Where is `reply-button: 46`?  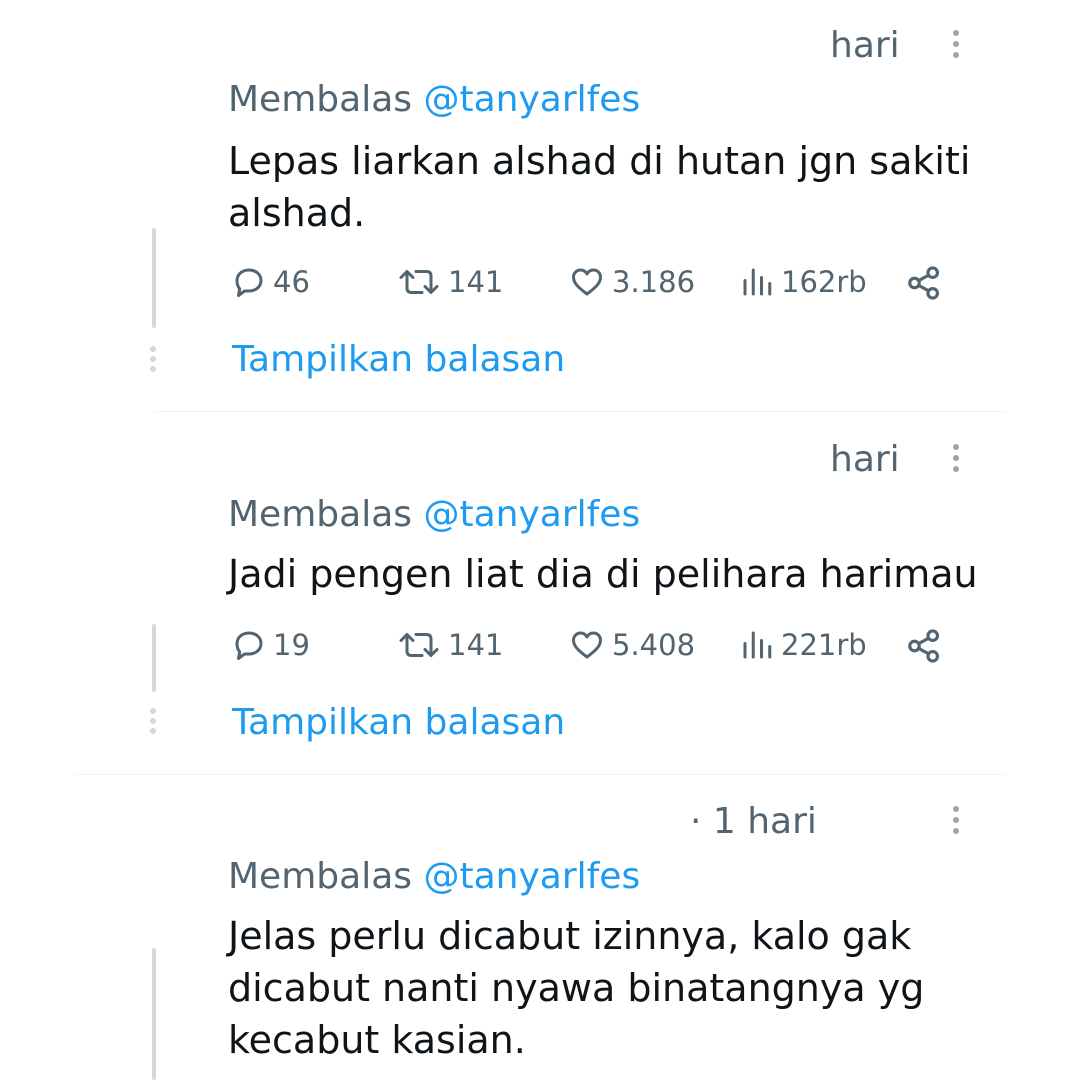
reply-button: 46 is located at coordinates (270, 282).